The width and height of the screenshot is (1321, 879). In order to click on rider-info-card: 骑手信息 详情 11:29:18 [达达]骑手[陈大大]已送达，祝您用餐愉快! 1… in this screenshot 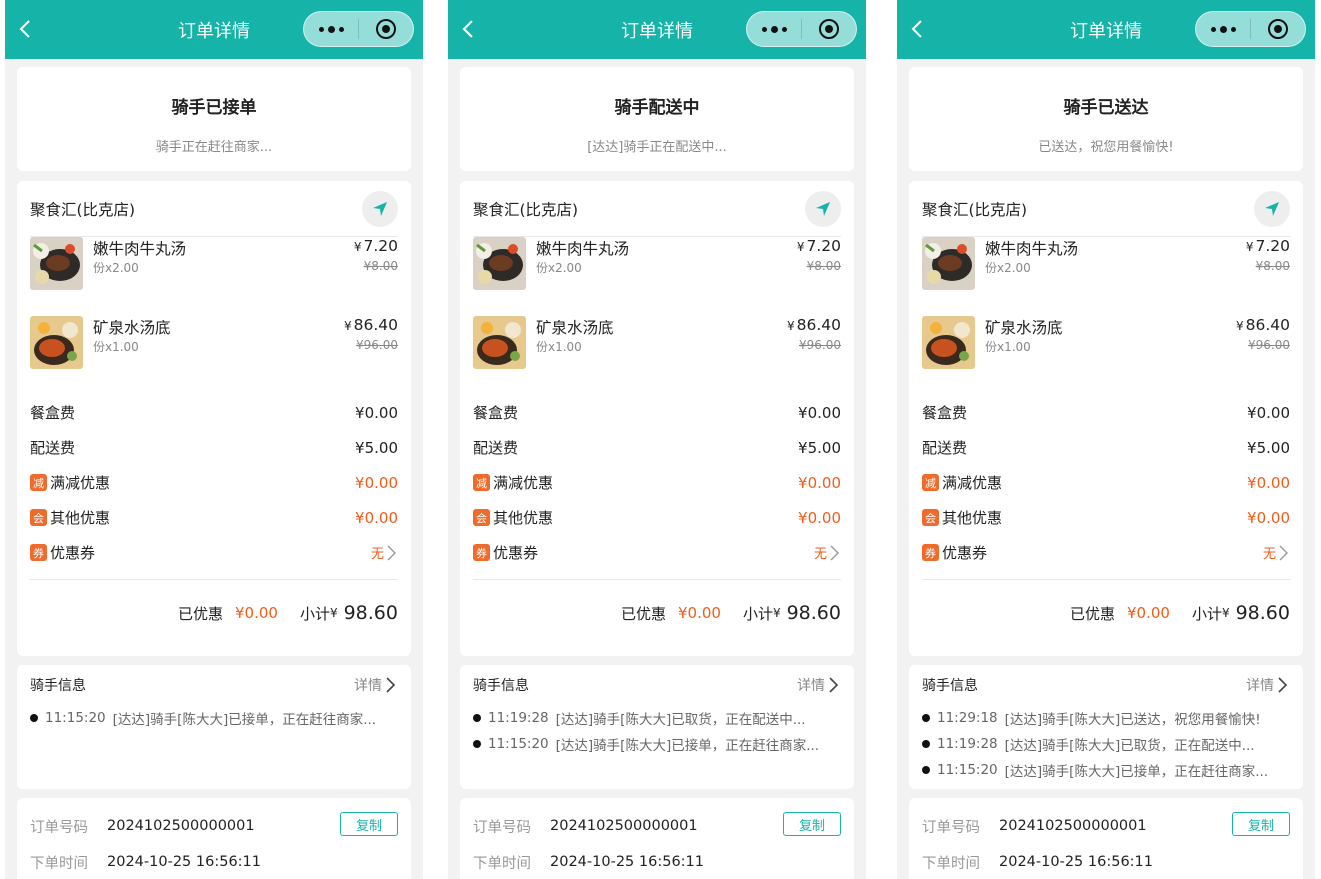, I will do `click(1106, 727)`.